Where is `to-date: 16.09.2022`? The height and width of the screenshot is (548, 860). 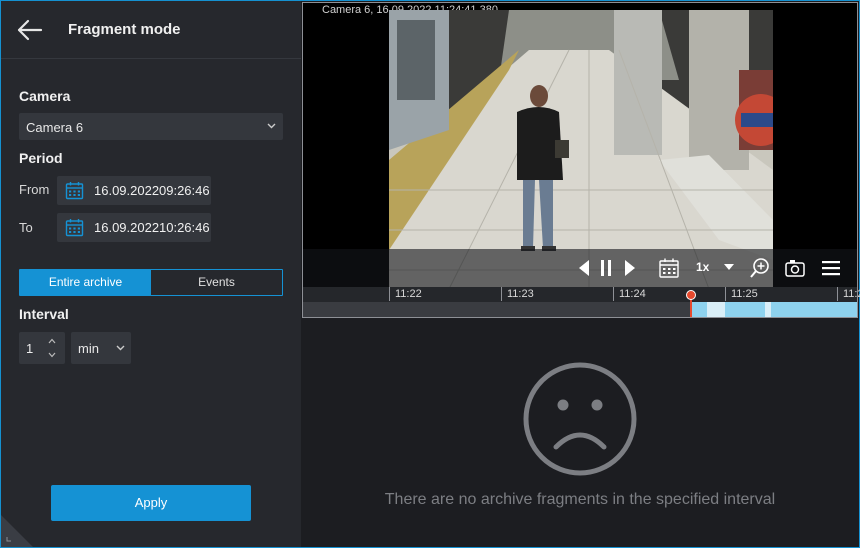
to-date: 16.09.2022 is located at coordinates (127, 227).